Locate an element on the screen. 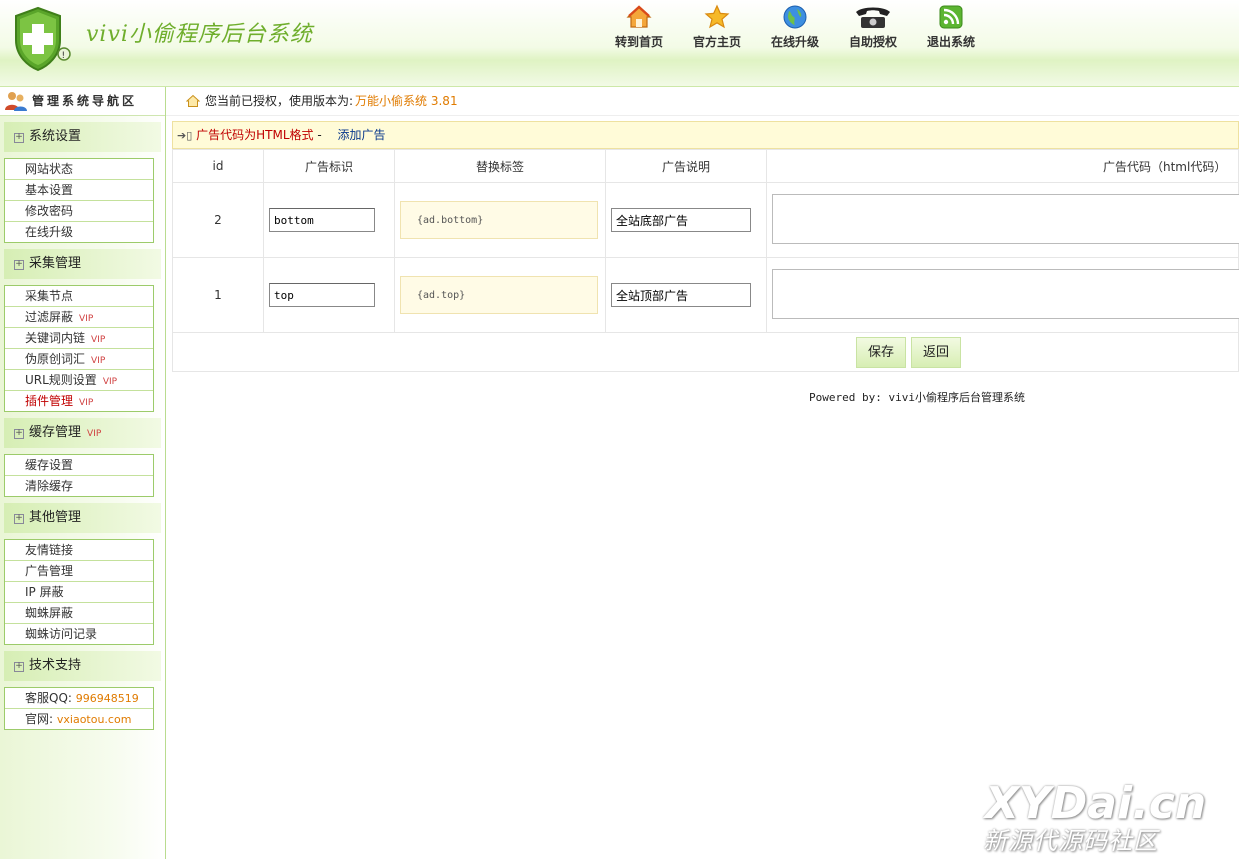  arrow-doc-icon: ➔▯ is located at coordinates (185, 135).